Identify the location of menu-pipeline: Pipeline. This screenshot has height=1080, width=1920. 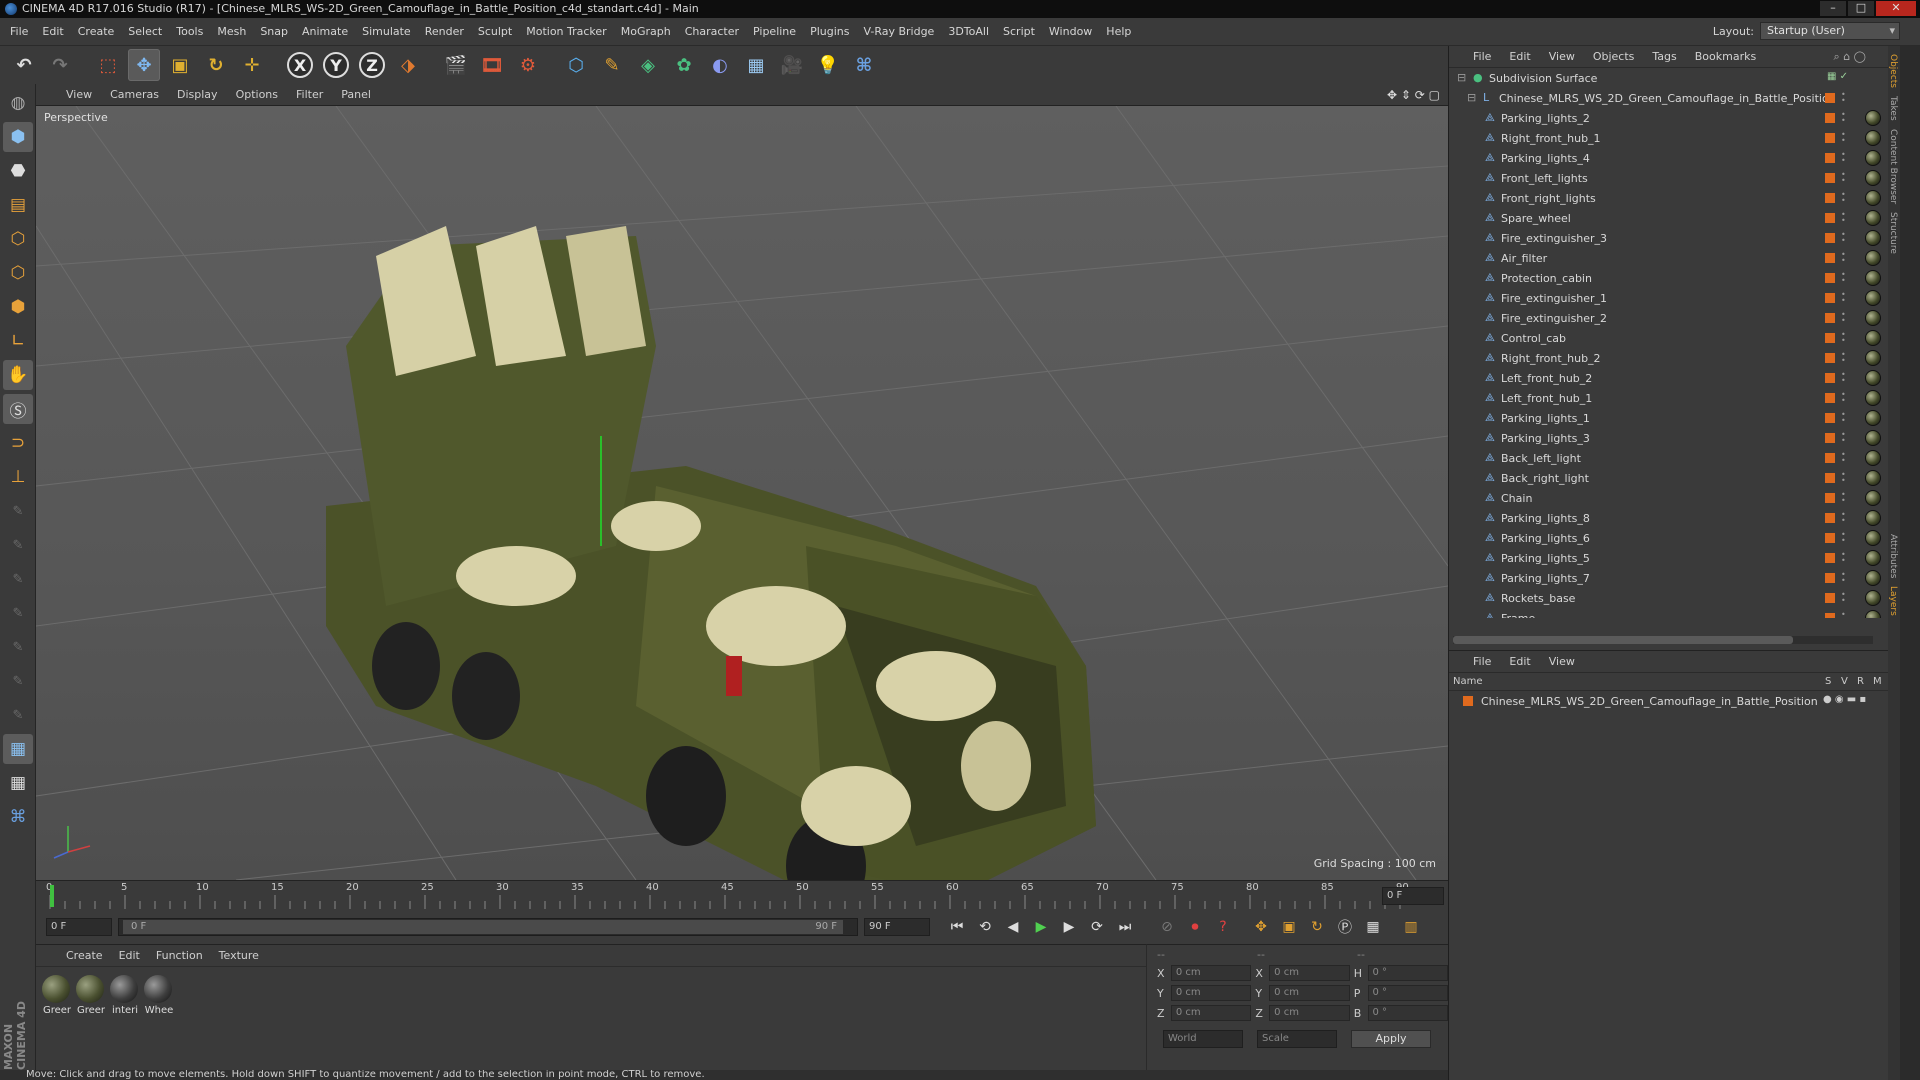
(774, 31).